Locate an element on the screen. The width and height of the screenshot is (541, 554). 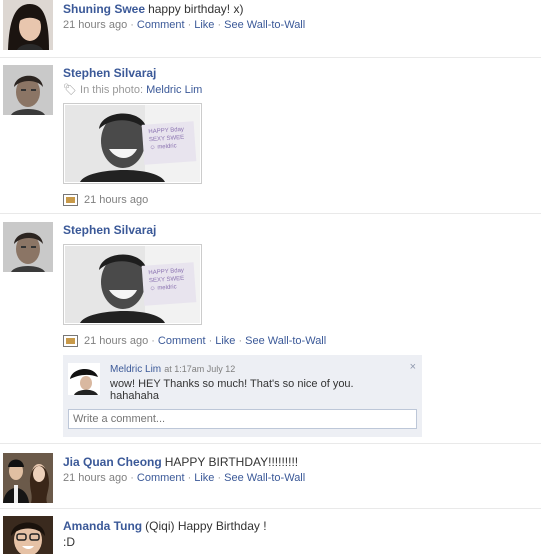
comment-time: at 1:17am July 12 is located at coordinates (200, 369).